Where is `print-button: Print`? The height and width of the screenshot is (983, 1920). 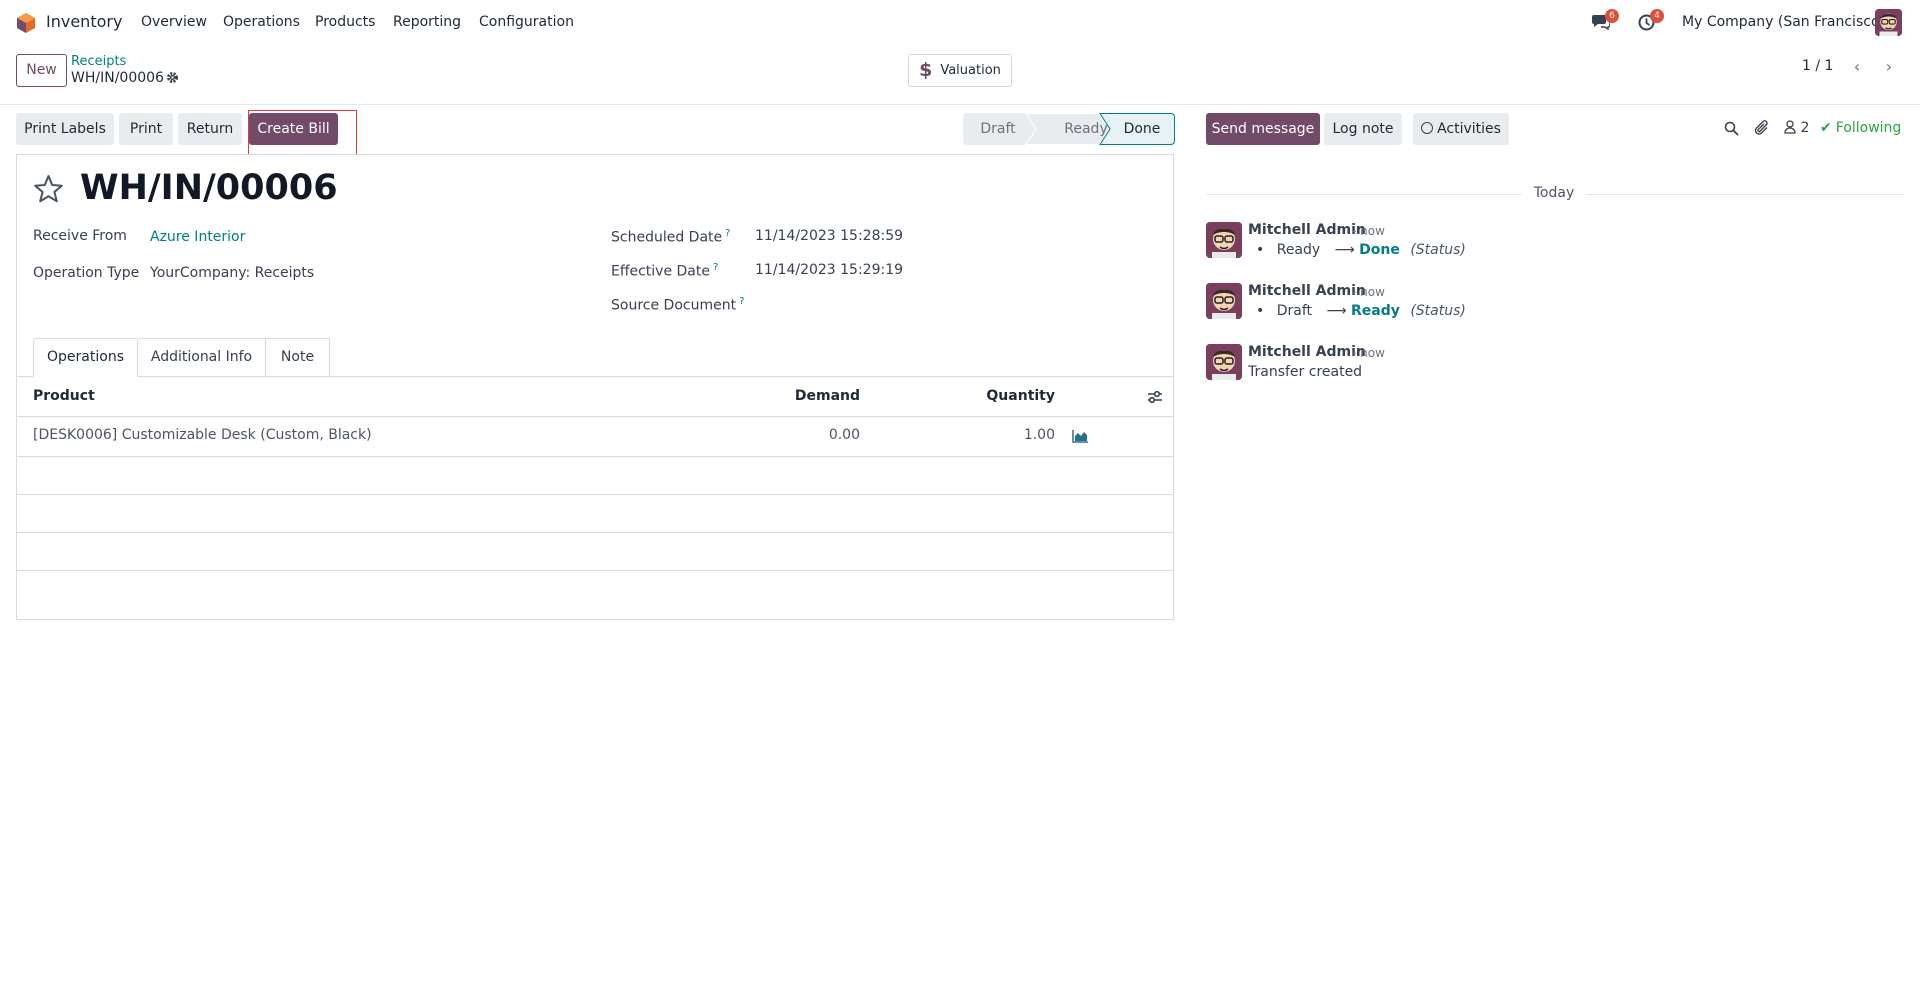
print-button: Print is located at coordinates (146, 129).